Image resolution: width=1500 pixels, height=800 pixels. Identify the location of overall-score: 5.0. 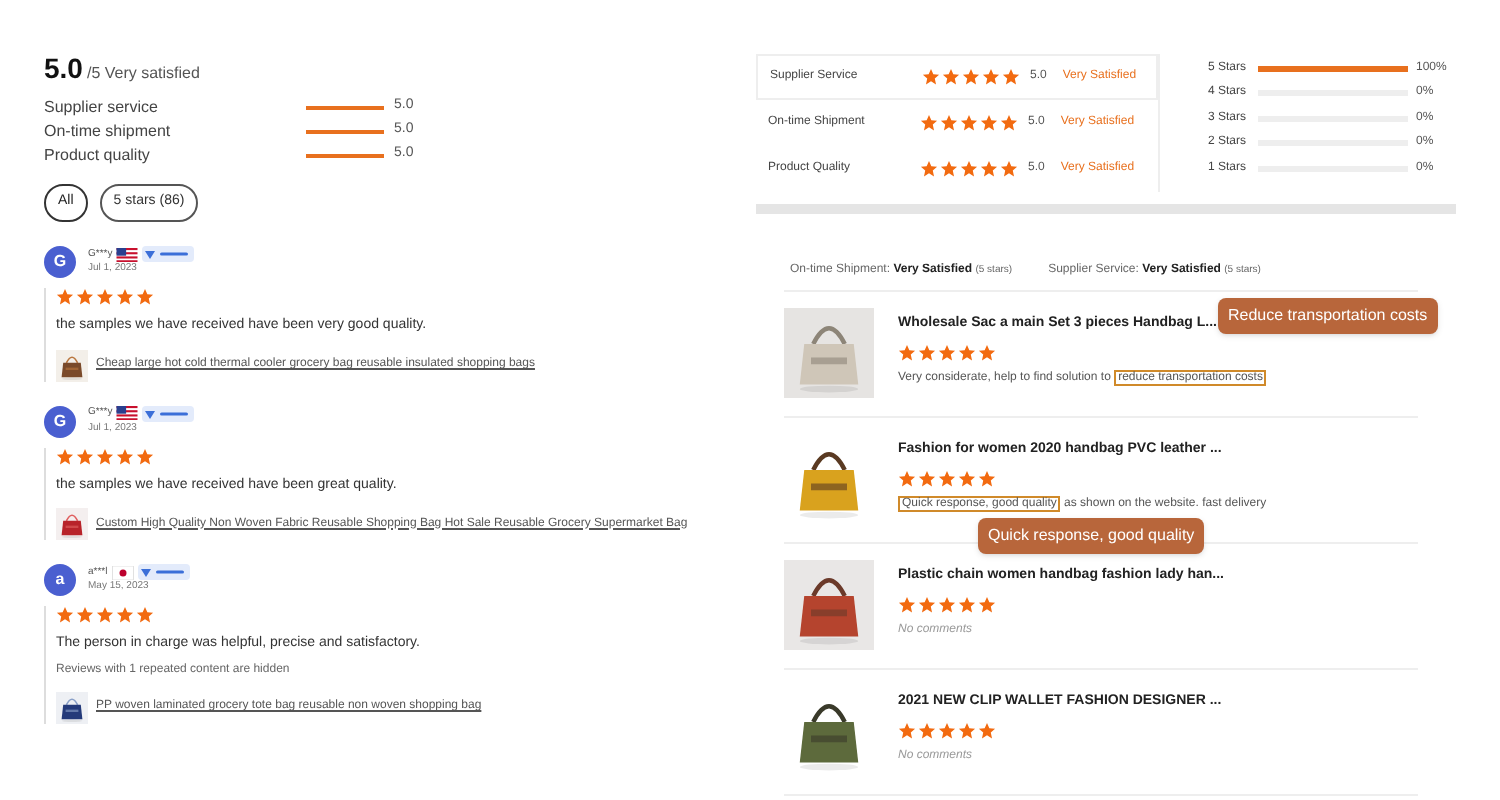
(63, 69).